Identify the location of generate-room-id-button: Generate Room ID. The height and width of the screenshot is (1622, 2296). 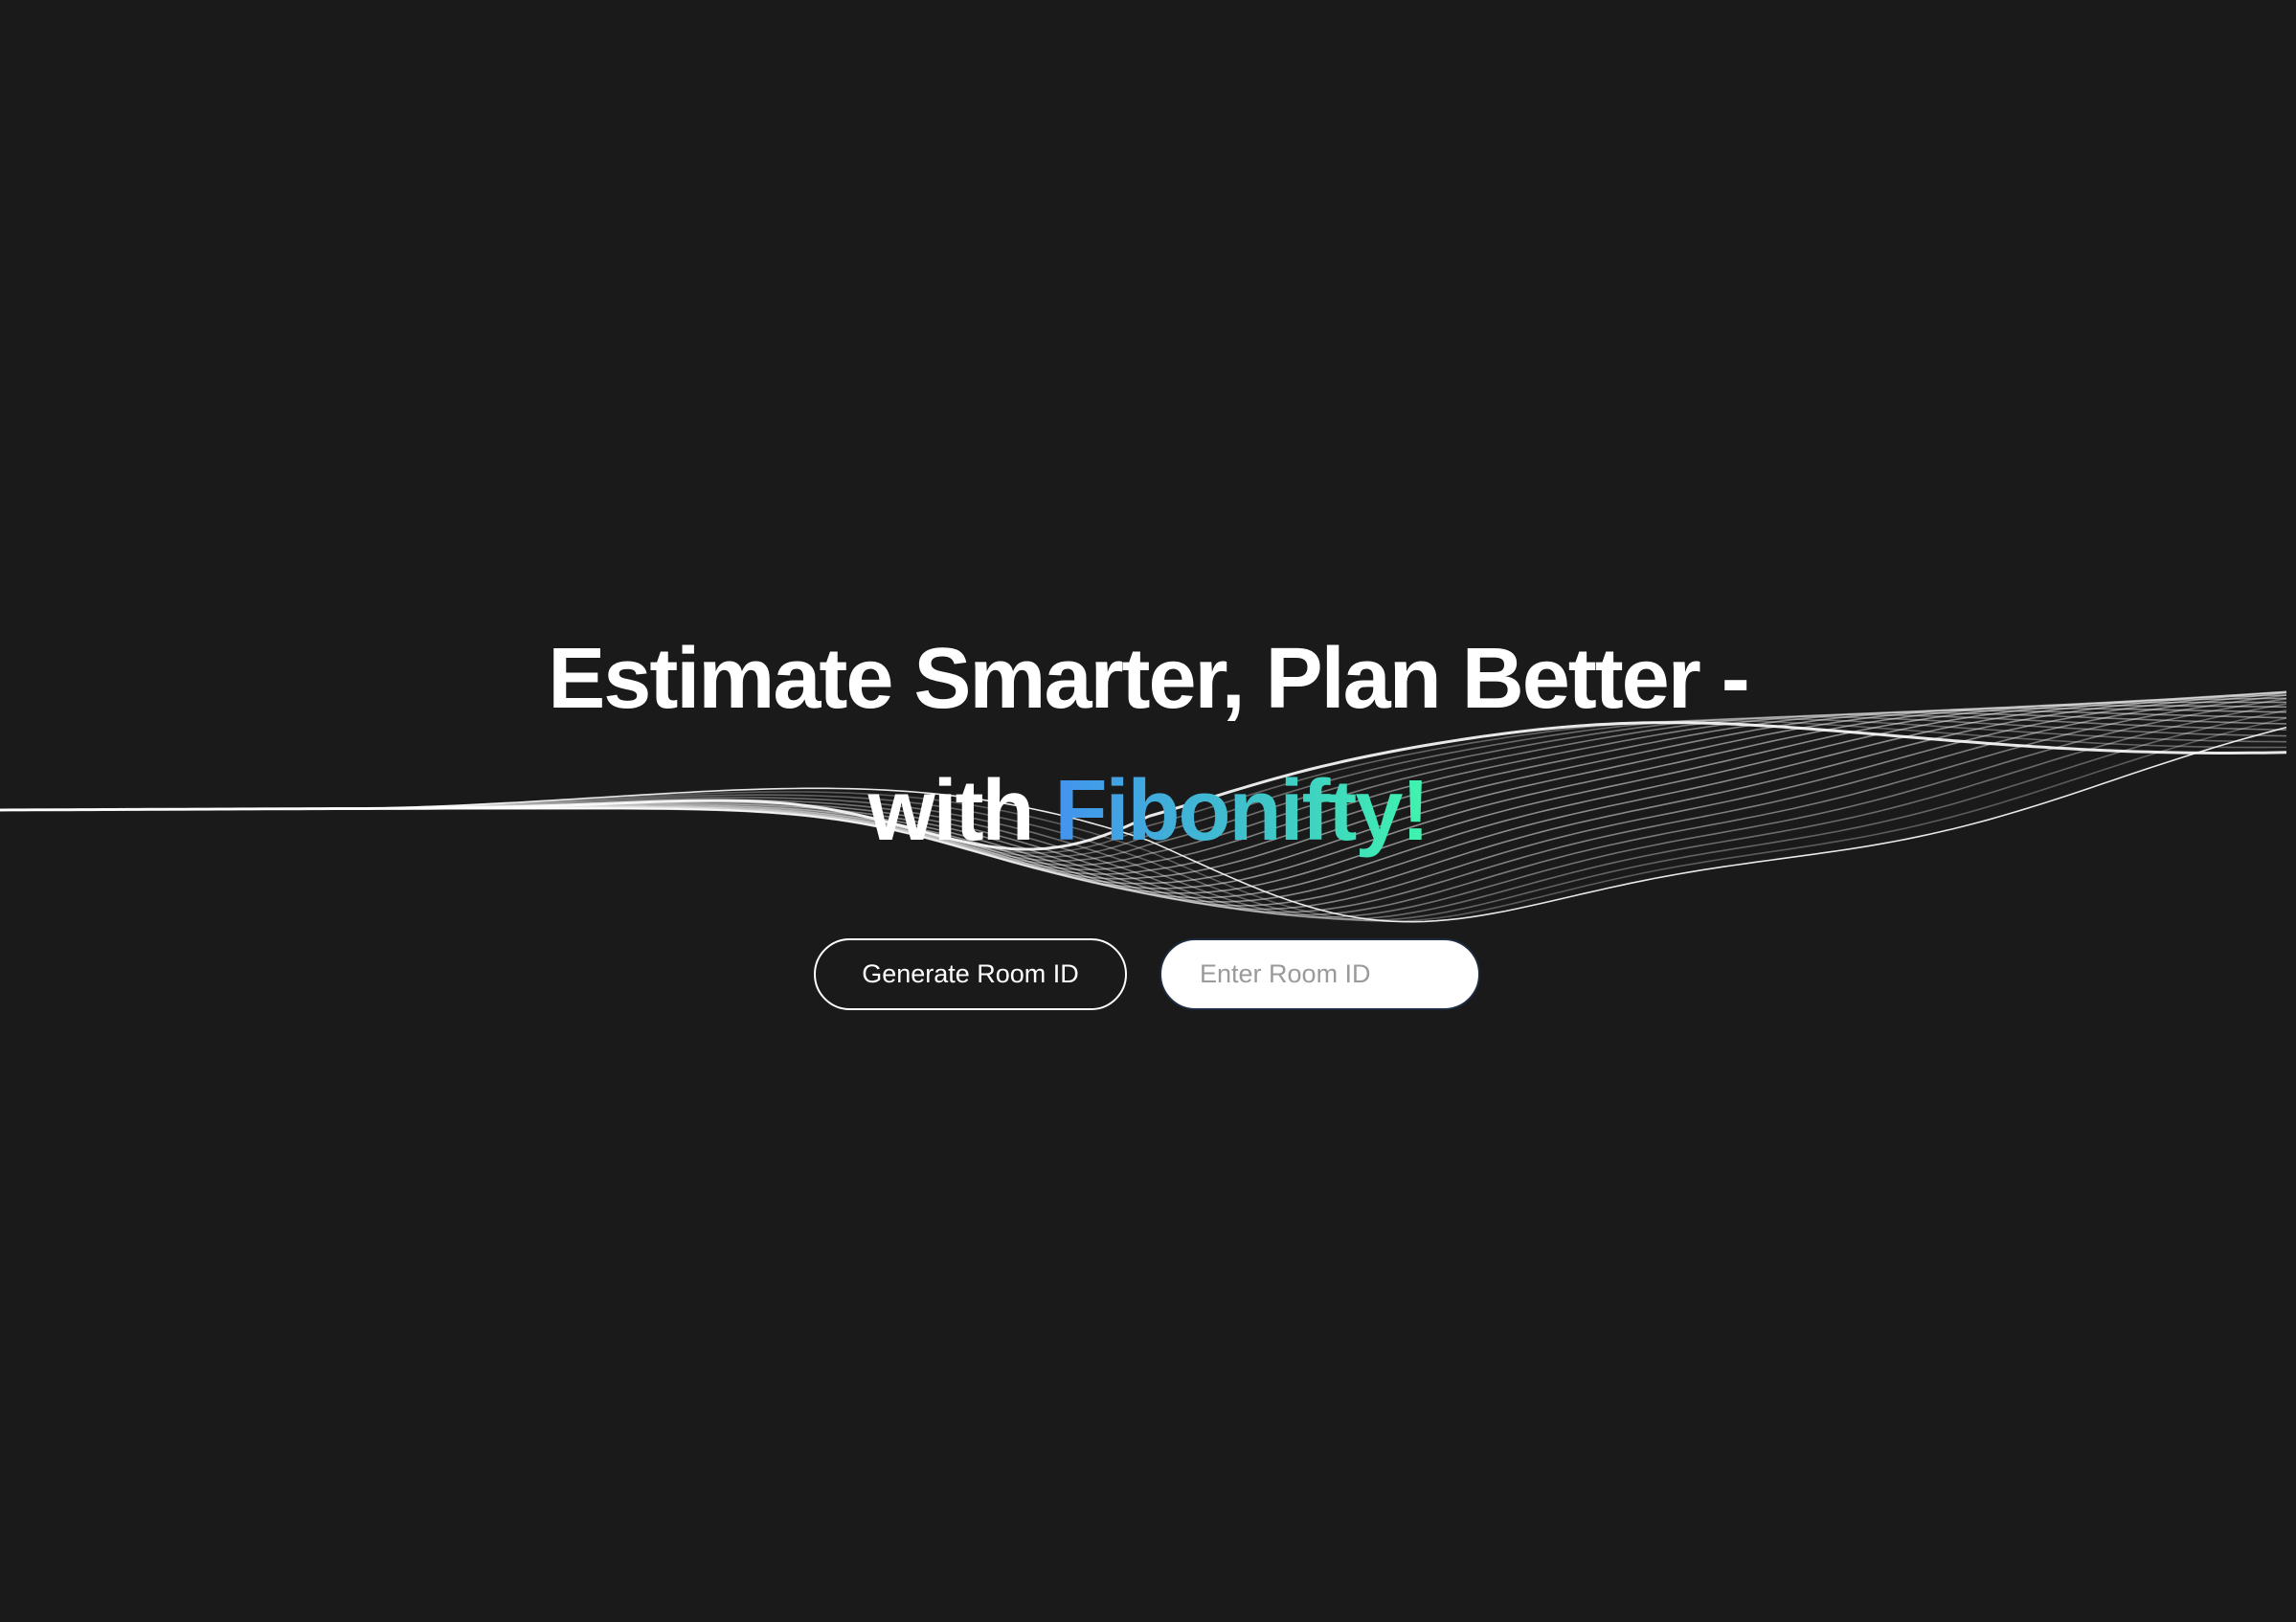
(970, 974).